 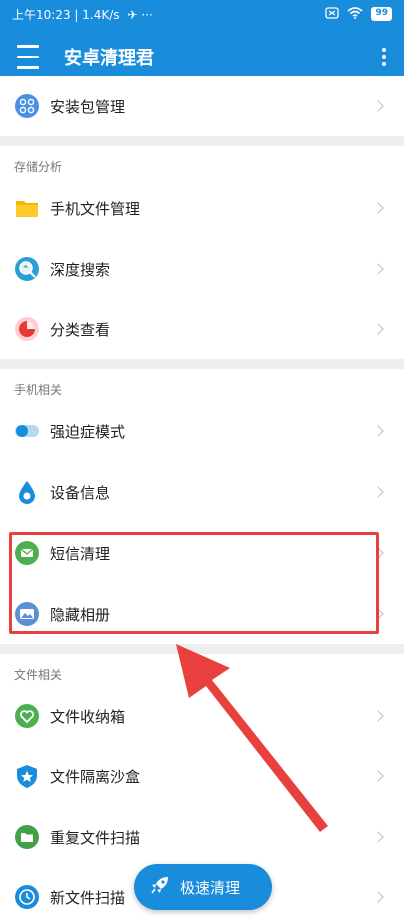 I want to click on rocket-icon, so click(x=160, y=887).